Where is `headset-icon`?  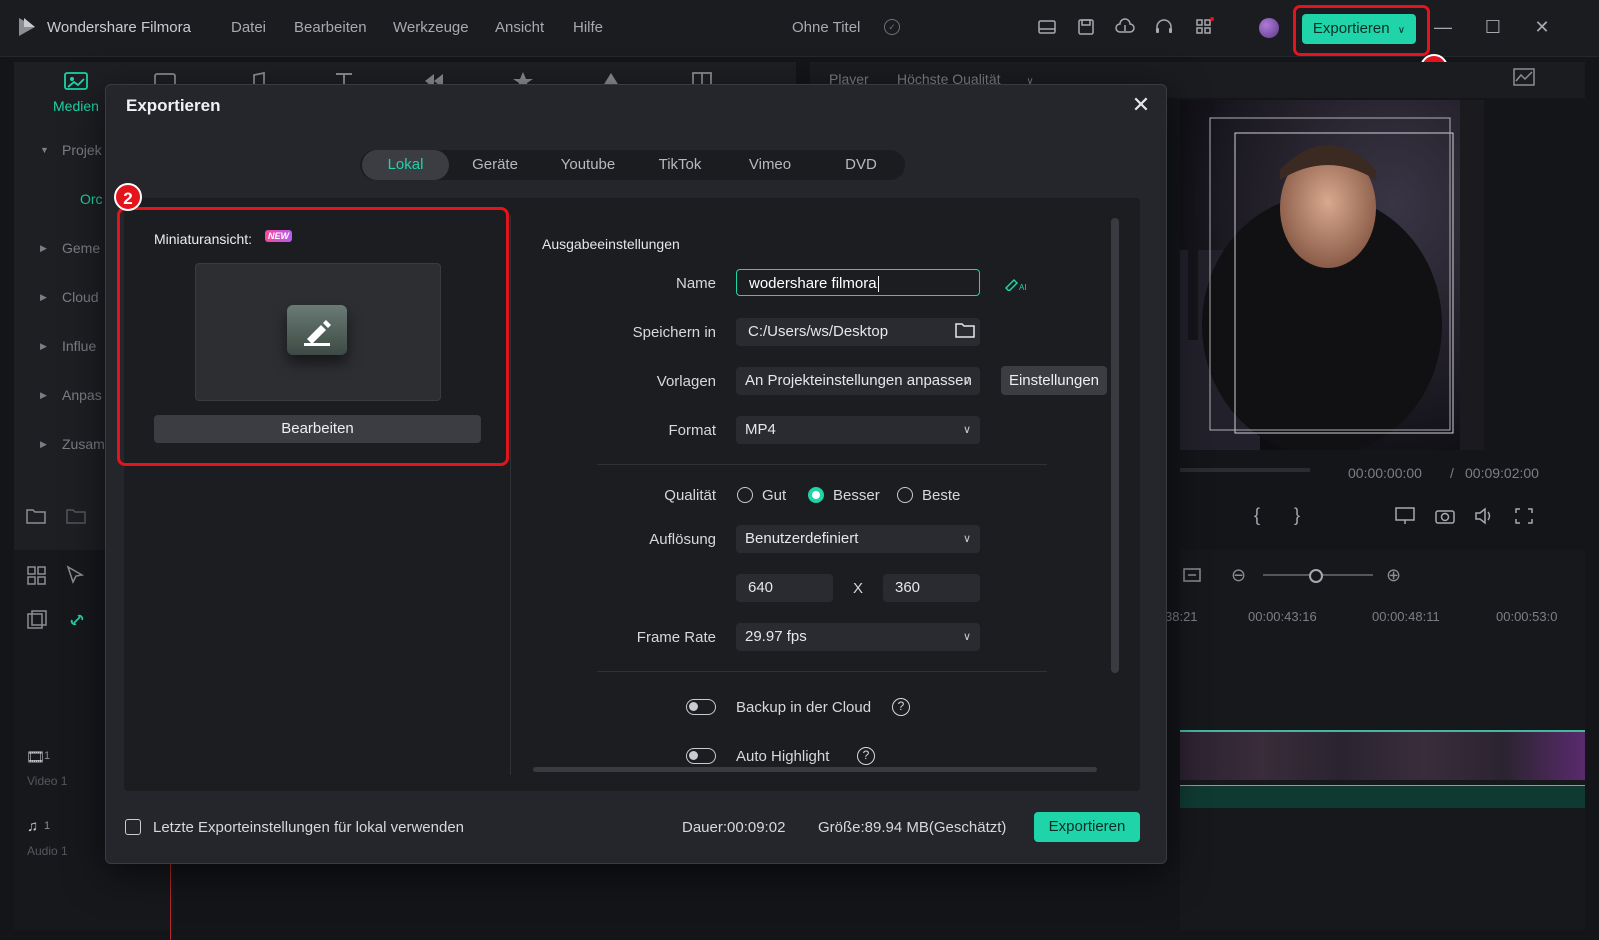 headset-icon is located at coordinates (1164, 27).